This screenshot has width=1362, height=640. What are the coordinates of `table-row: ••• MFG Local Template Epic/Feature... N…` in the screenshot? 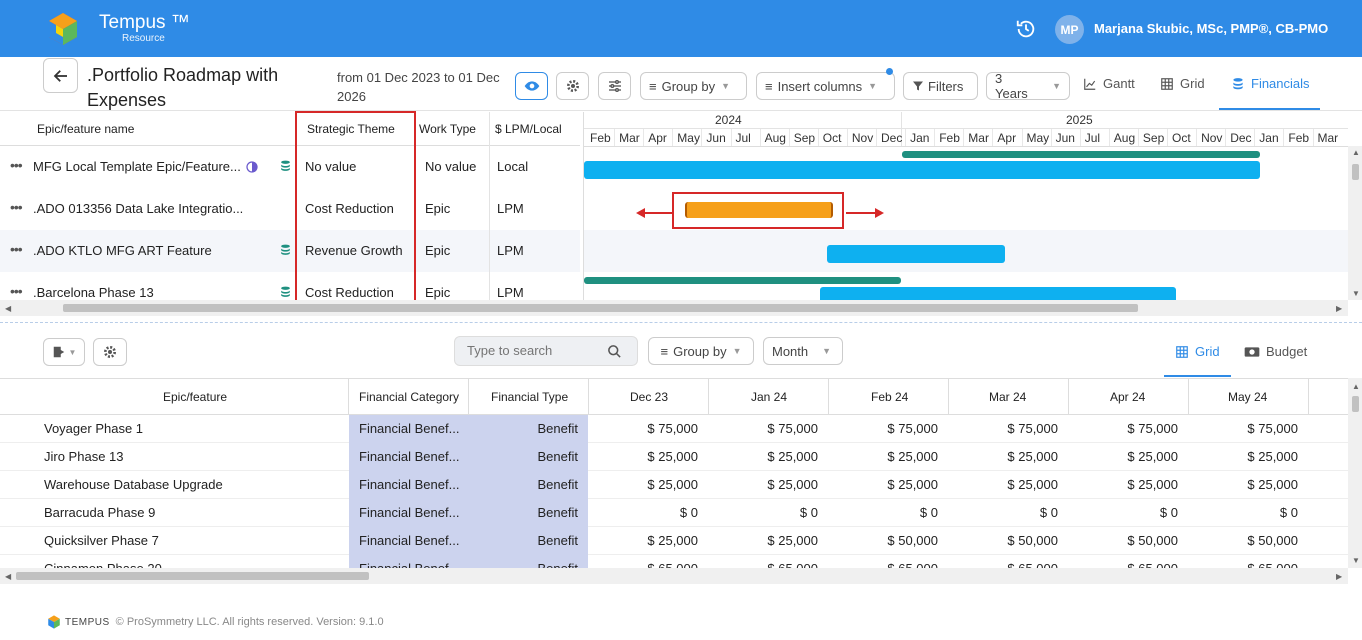 It's located at (290, 167).